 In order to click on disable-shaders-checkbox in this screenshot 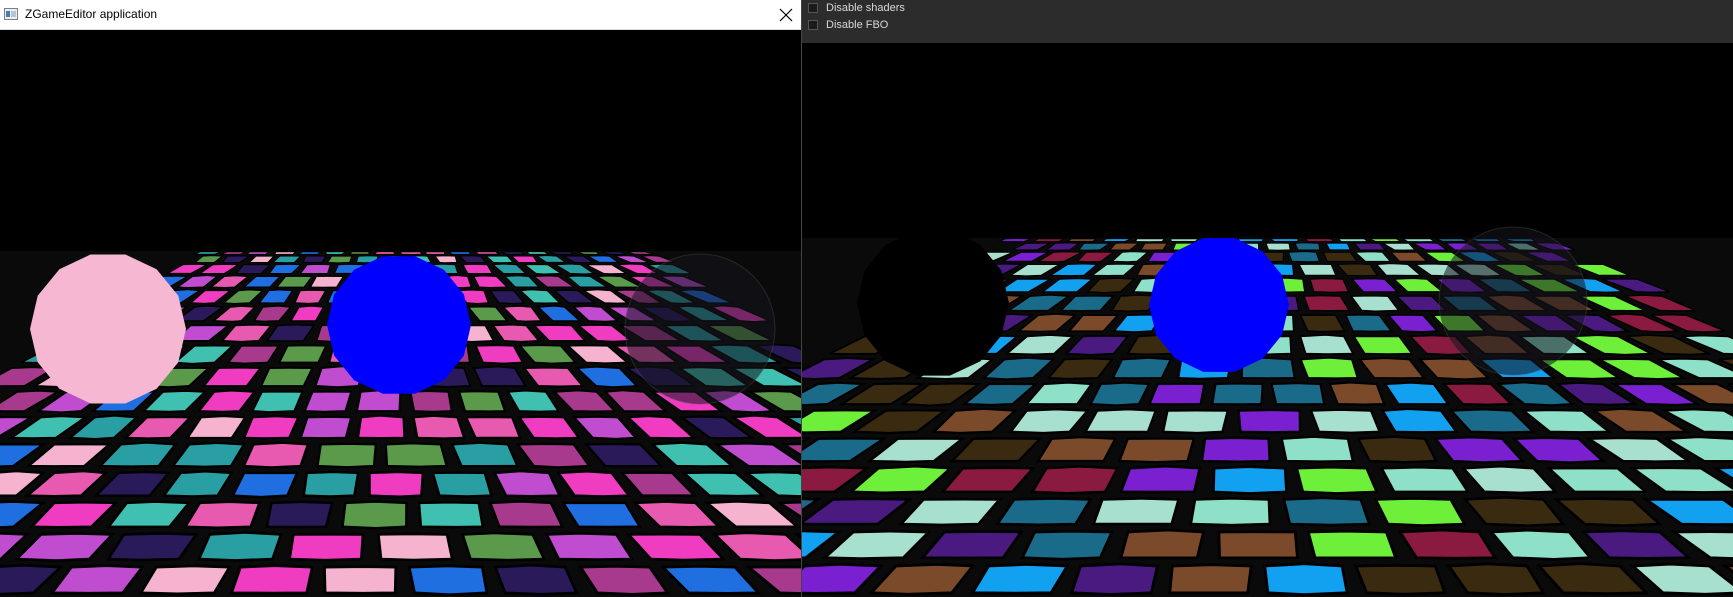, I will do `click(813, 8)`.